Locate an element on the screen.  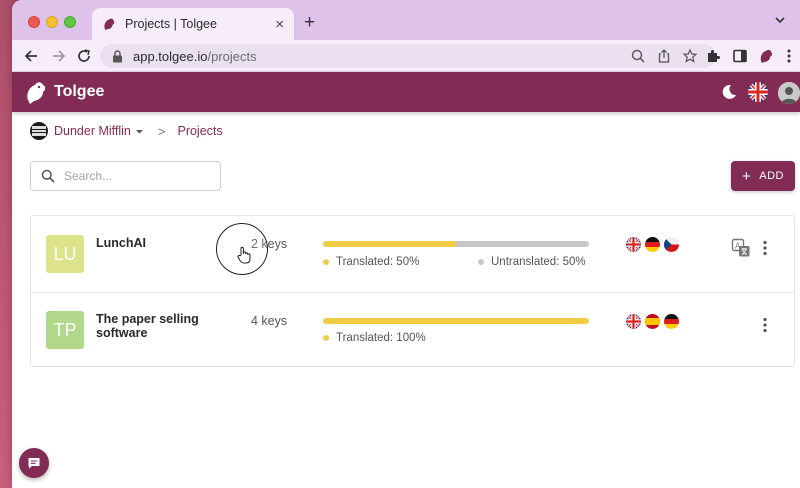
search-input is located at coordinates (134, 176).